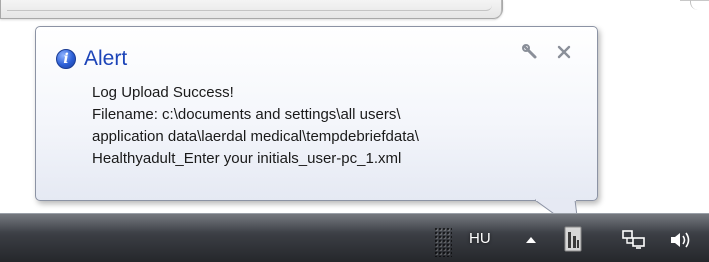 This screenshot has width=709, height=262. Describe the element at coordinates (66, 59) in the screenshot. I see `info-icon: i` at that location.